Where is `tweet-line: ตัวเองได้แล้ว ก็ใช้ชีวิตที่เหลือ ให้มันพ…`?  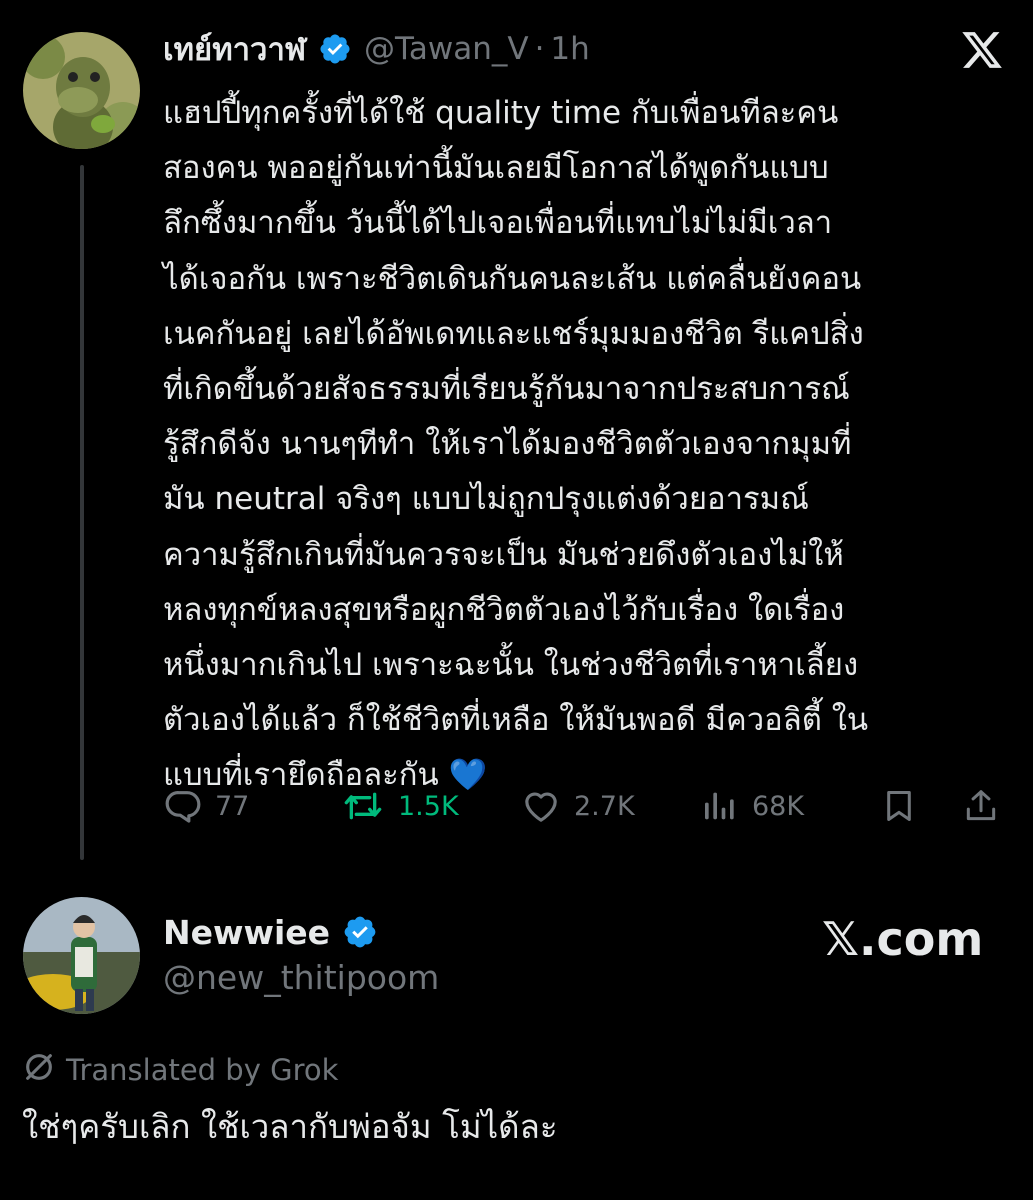 tweet-line: ตัวเองได้แล้ว ก็ใช้ชีวิตที่เหลือ ให้มันพ… is located at coordinates (516, 720).